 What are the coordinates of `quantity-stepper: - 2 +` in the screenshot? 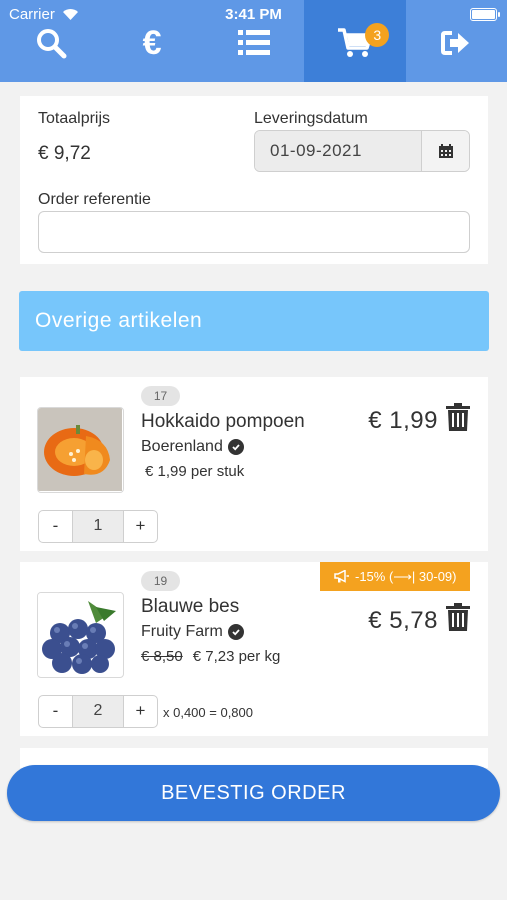 It's located at (98, 711).